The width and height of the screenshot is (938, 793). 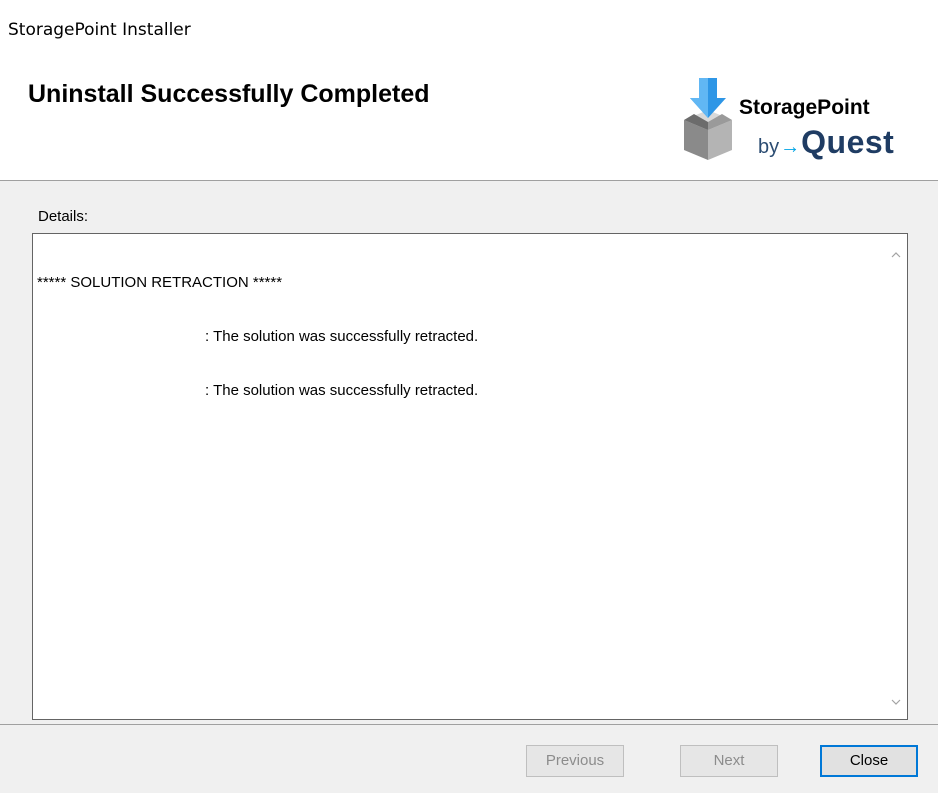 I want to click on chevron-down-icon, so click(x=896, y=701).